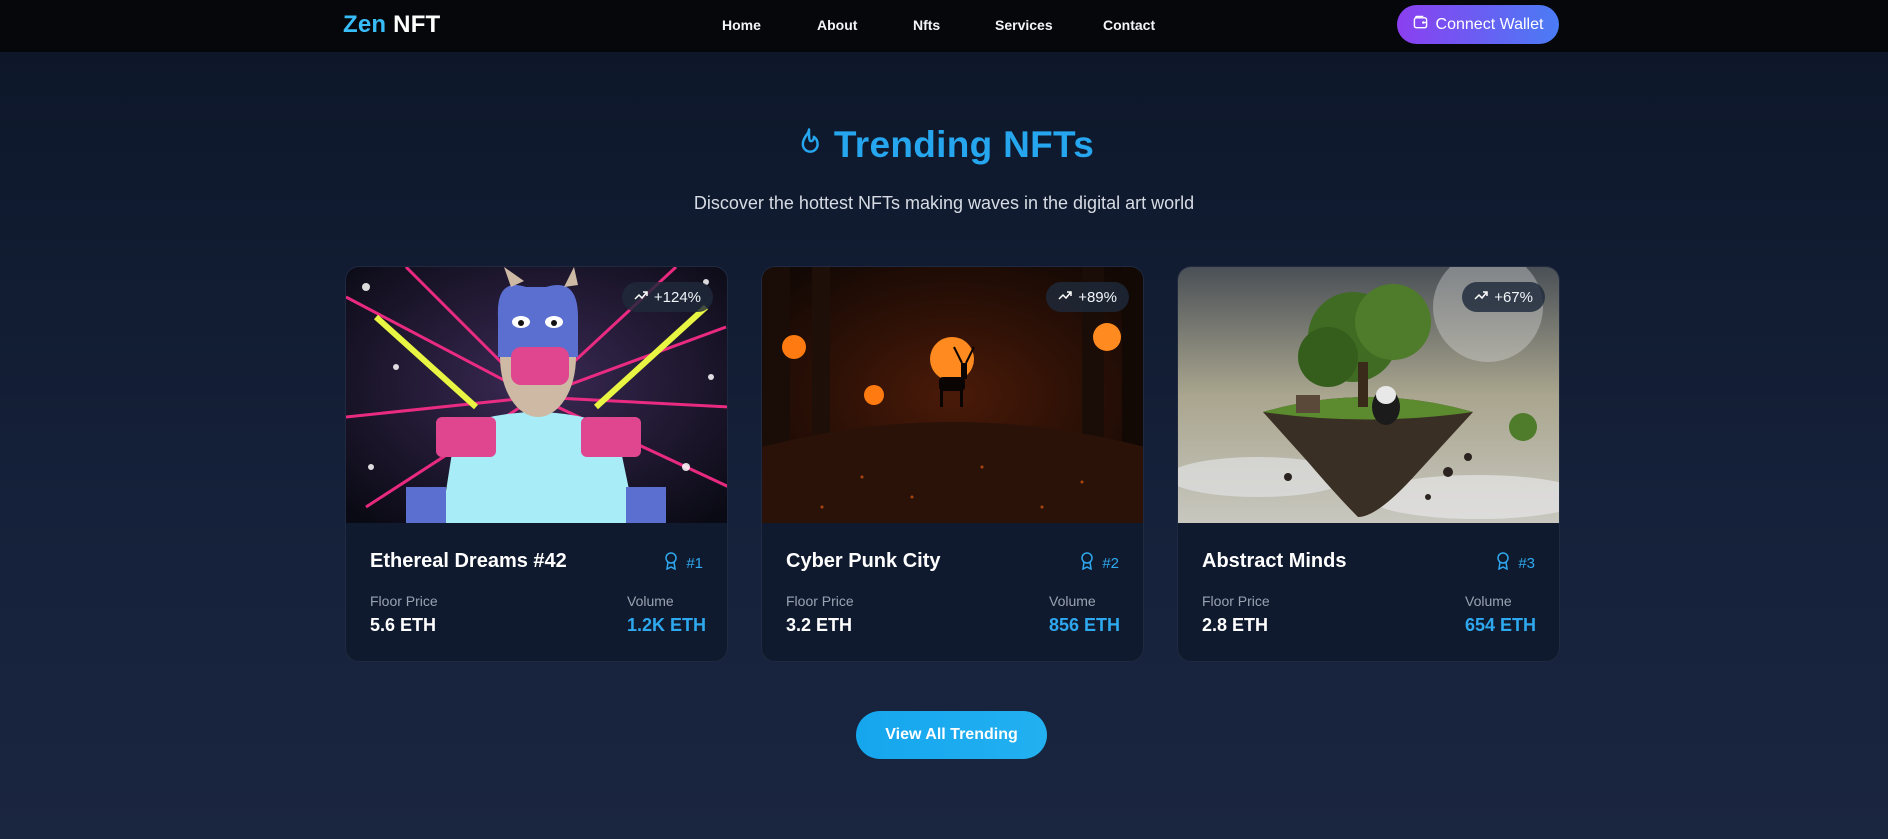  Describe the element at coordinates (1097, 297) in the screenshot. I see `trend-value: +89%` at that location.